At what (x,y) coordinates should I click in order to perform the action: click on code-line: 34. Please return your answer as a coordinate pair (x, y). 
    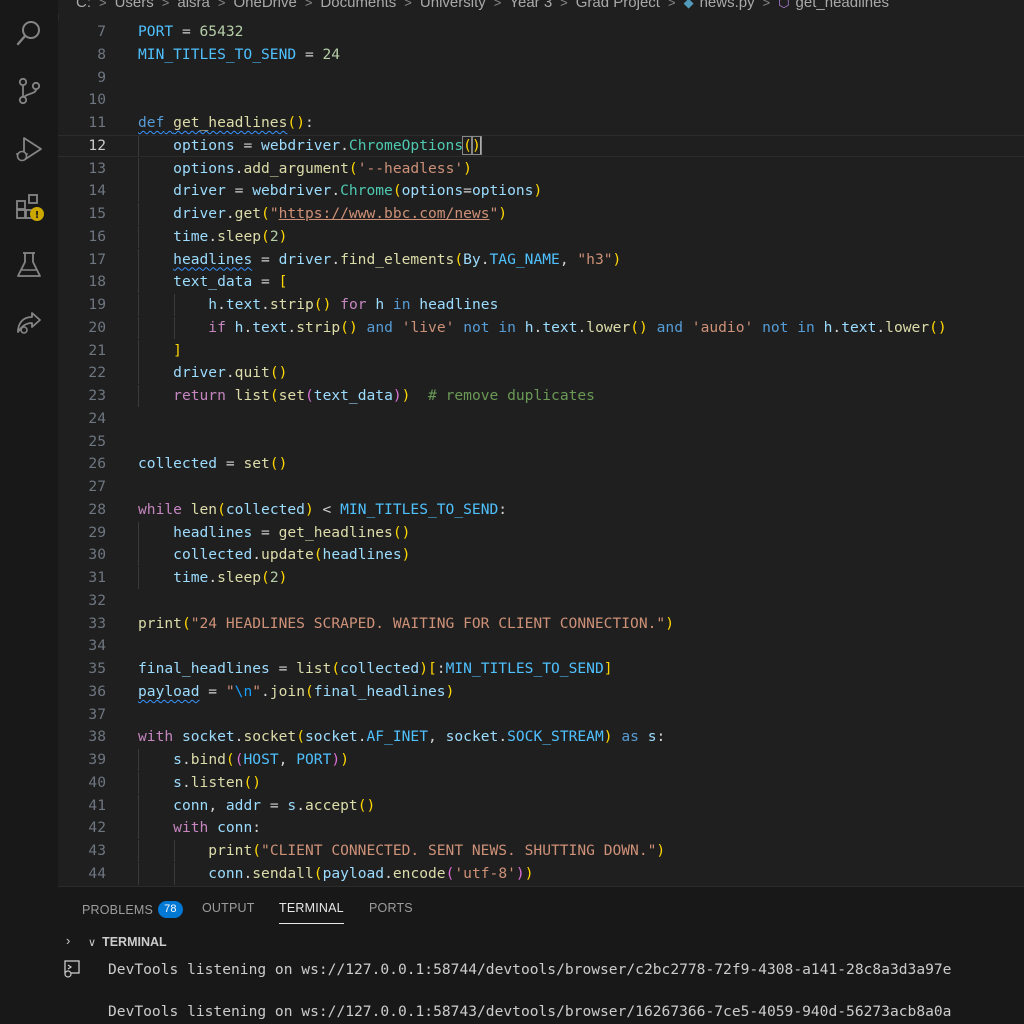
    Looking at the image, I should click on (541, 646).